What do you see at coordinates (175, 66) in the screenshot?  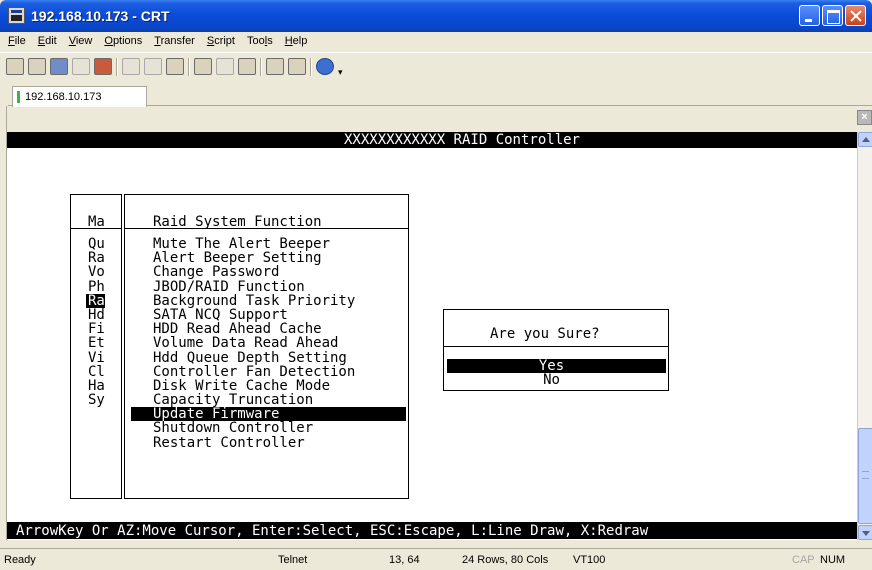 I see `find-icon` at bounding box center [175, 66].